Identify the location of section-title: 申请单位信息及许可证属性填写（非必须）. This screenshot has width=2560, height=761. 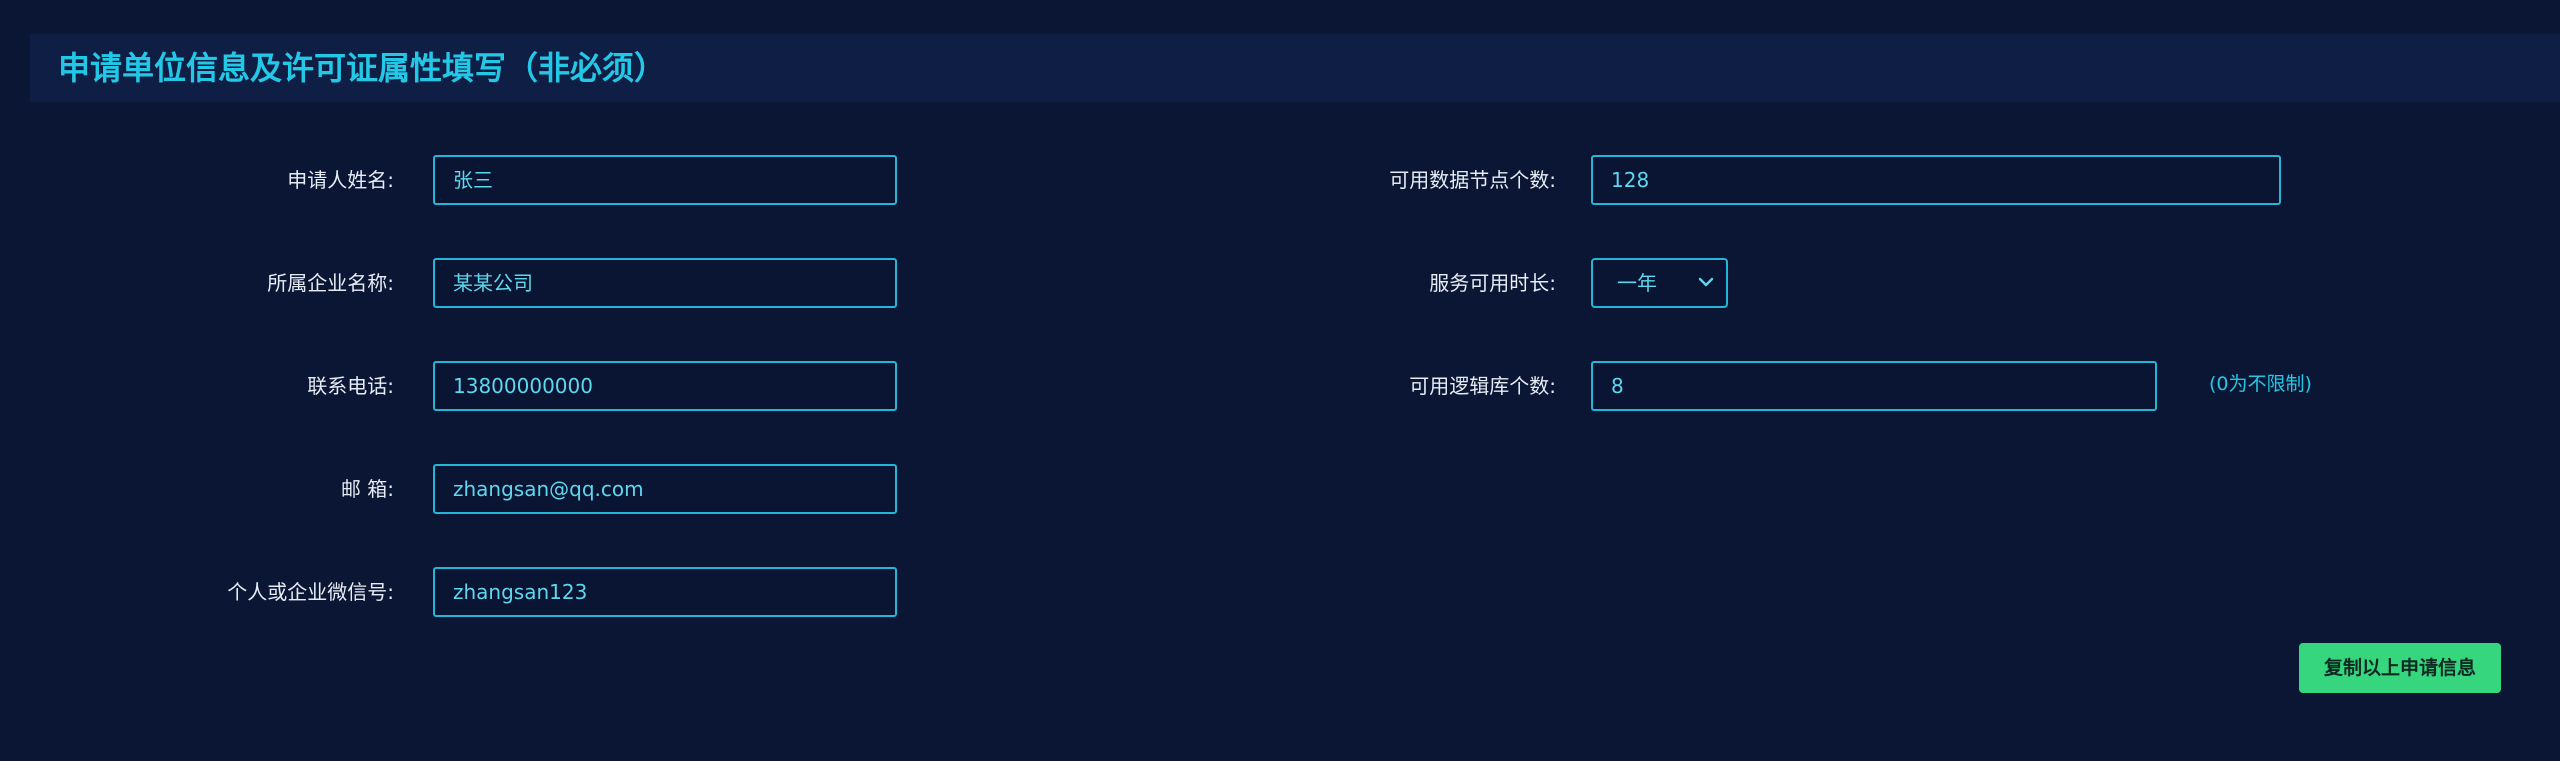
(362, 68).